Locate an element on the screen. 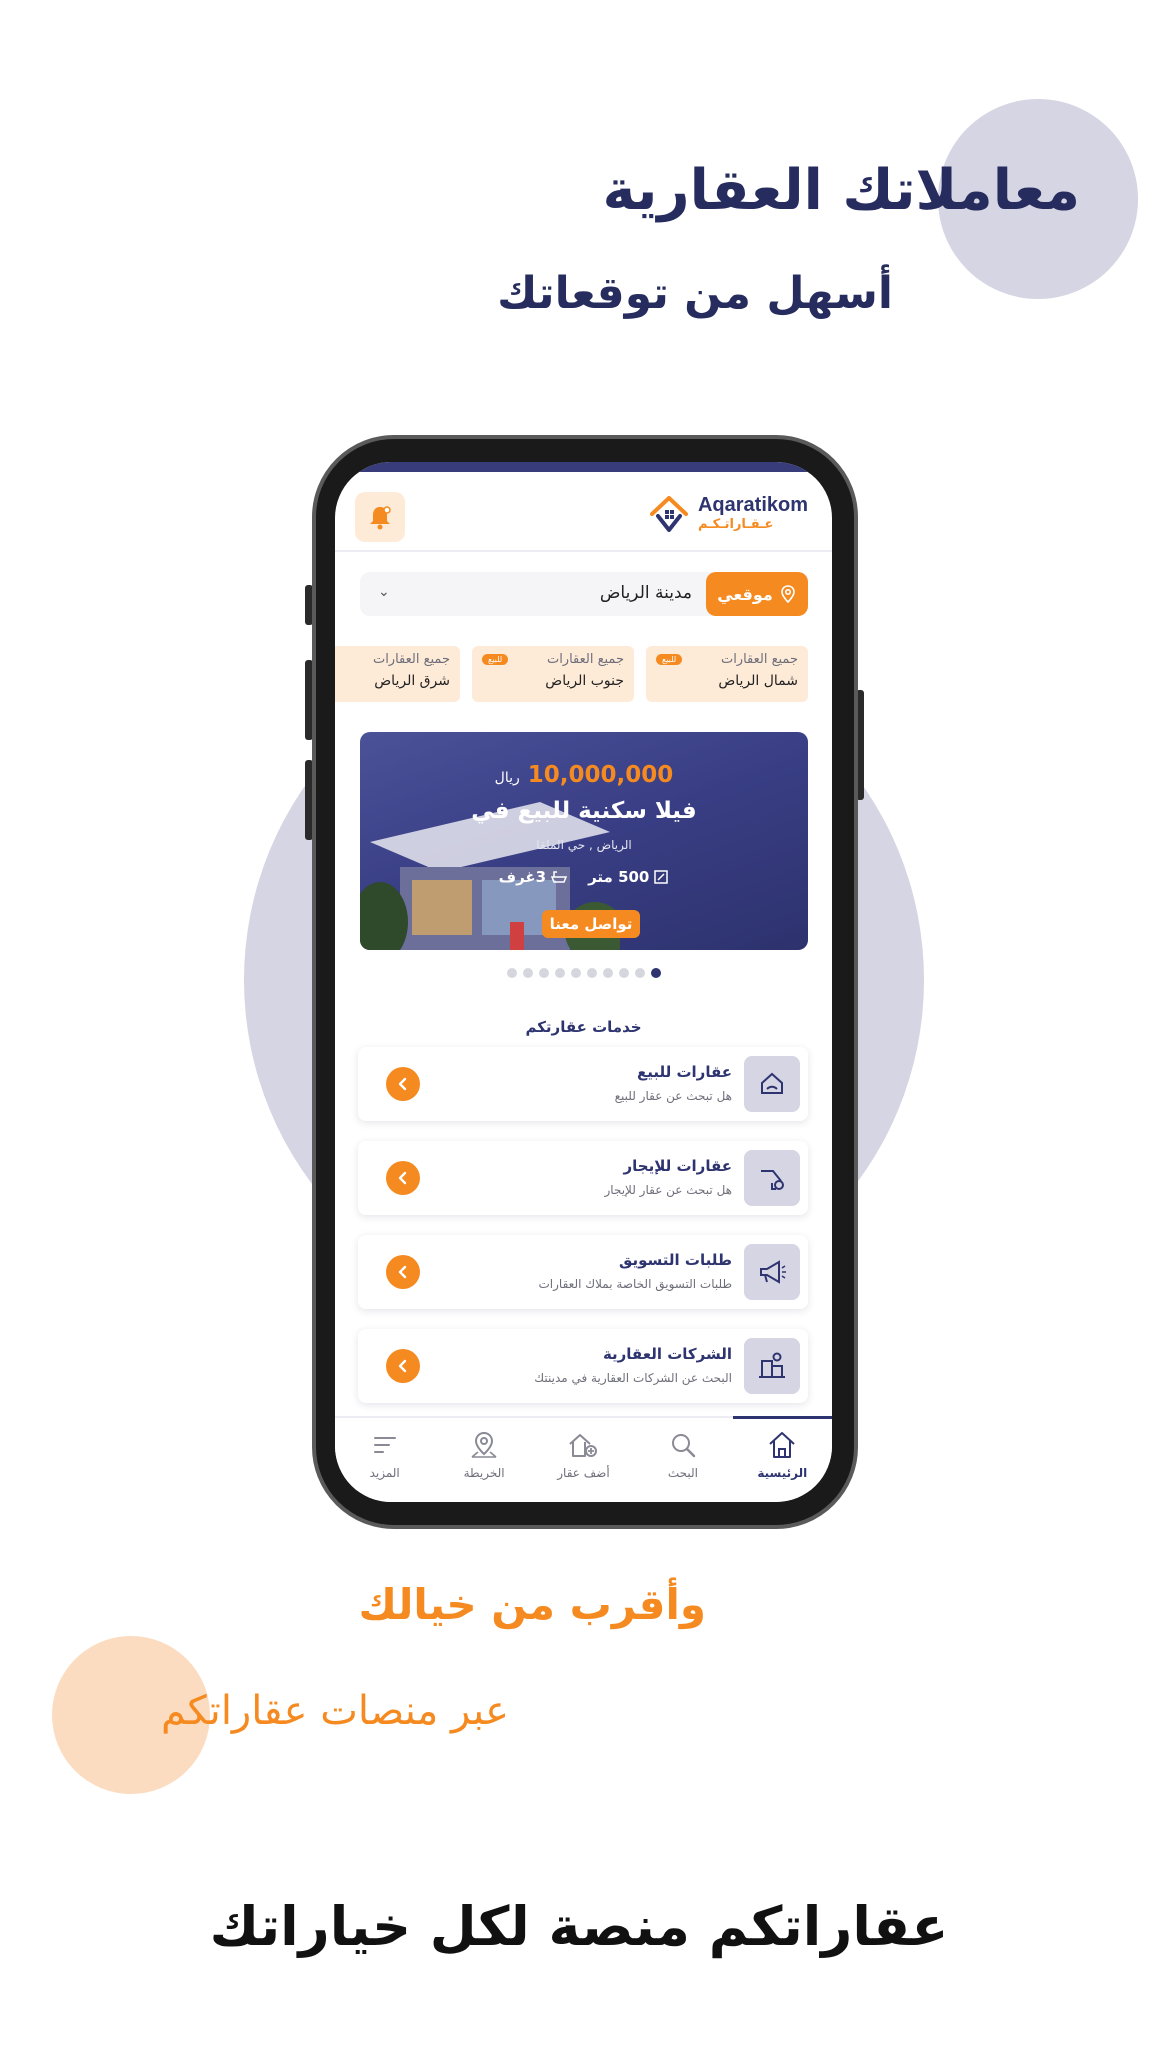 The height and width of the screenshot is (2052, 1158). service-card-for-rent: عقارات للإيجار هل تبحث عن عقار للإيجار is located at coordinates (583, 1178).